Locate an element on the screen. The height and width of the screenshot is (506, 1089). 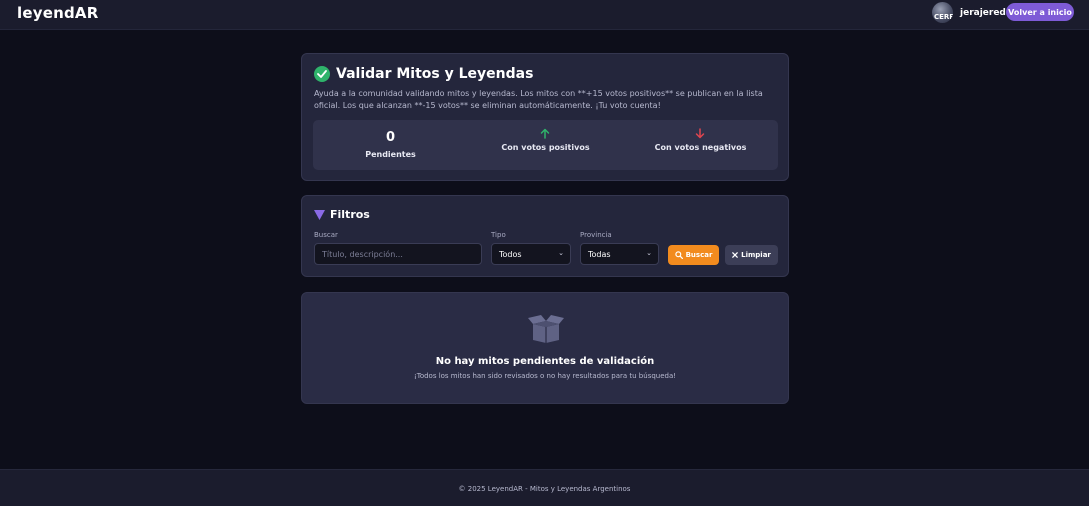
type-select-value: Todos is located at coordinates (510, 254).